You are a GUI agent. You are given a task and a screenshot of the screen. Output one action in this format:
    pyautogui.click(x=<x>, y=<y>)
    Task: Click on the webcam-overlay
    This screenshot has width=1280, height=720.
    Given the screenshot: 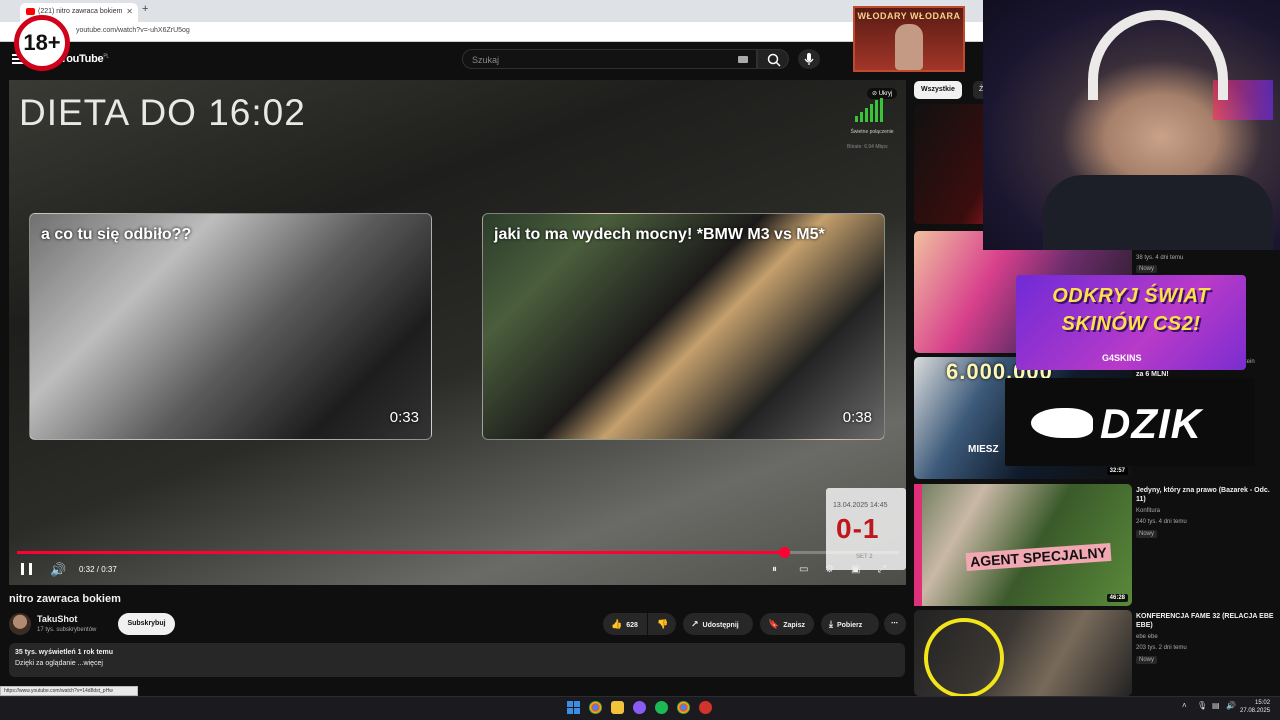 What is the action you would take?
    pyautogui.click(x=1131, y=125)
    